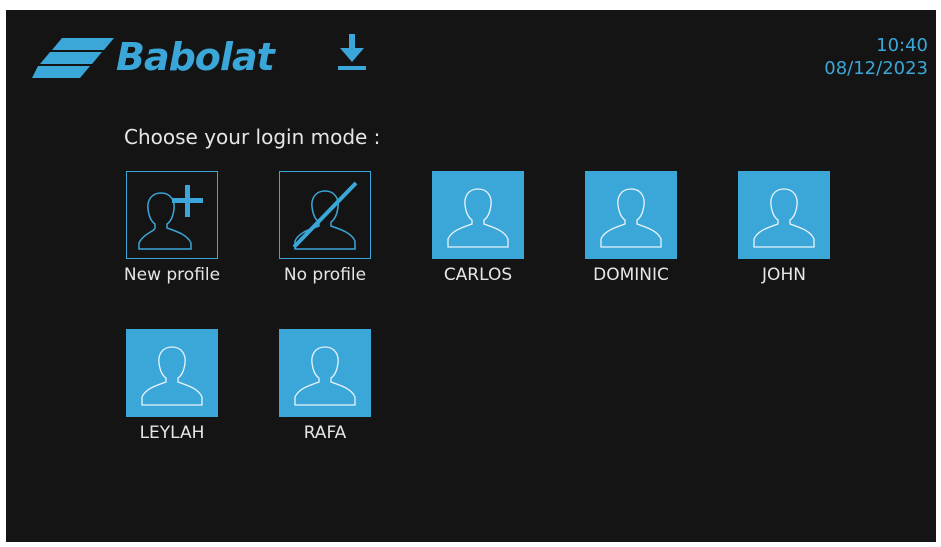 Image resolution: width=941 pixels, height=547 pixels. I want to click on no-profile-label: No profile, so click(325, 275).